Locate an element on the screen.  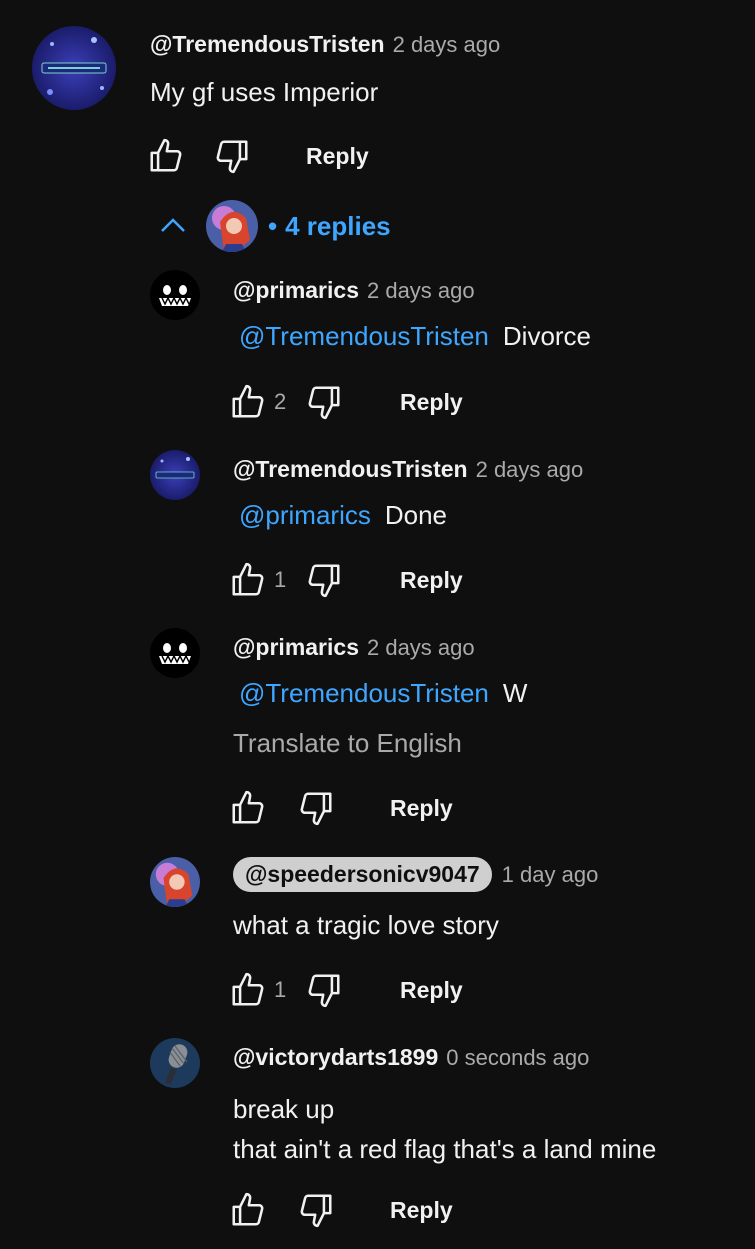
like-count: 2 is located at coordinates (280, 401).